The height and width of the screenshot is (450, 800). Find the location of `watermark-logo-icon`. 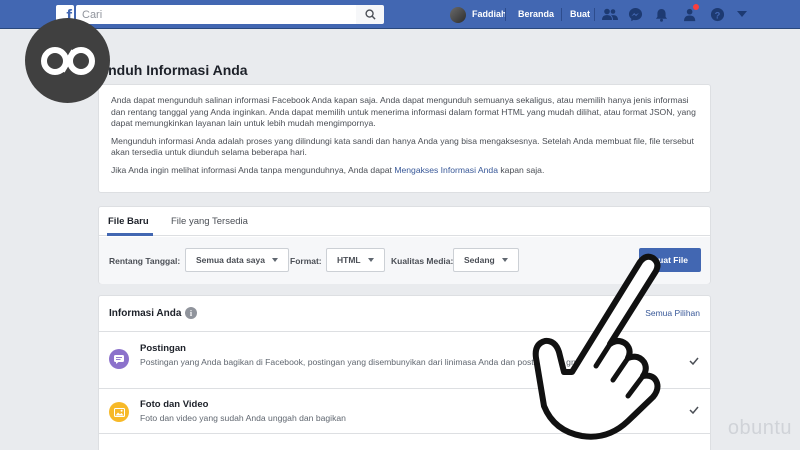

watermark-logo-icon is located at coordinates (67, 60).